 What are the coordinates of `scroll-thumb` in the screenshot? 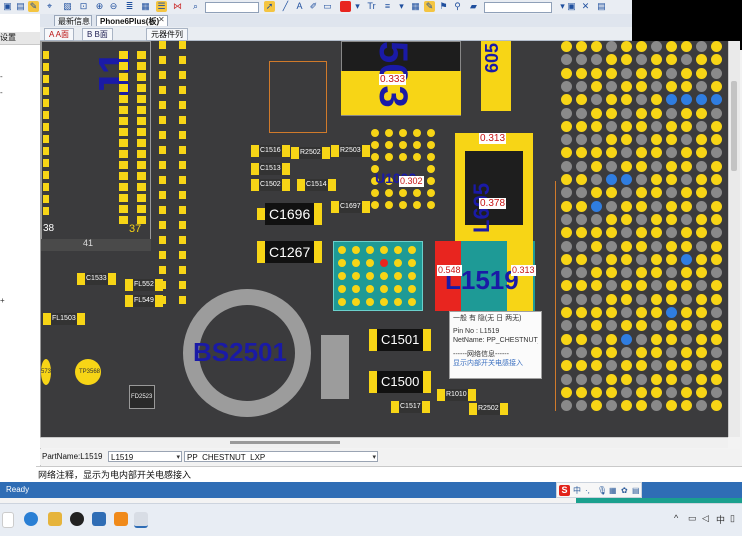 It's located at (285, 442).